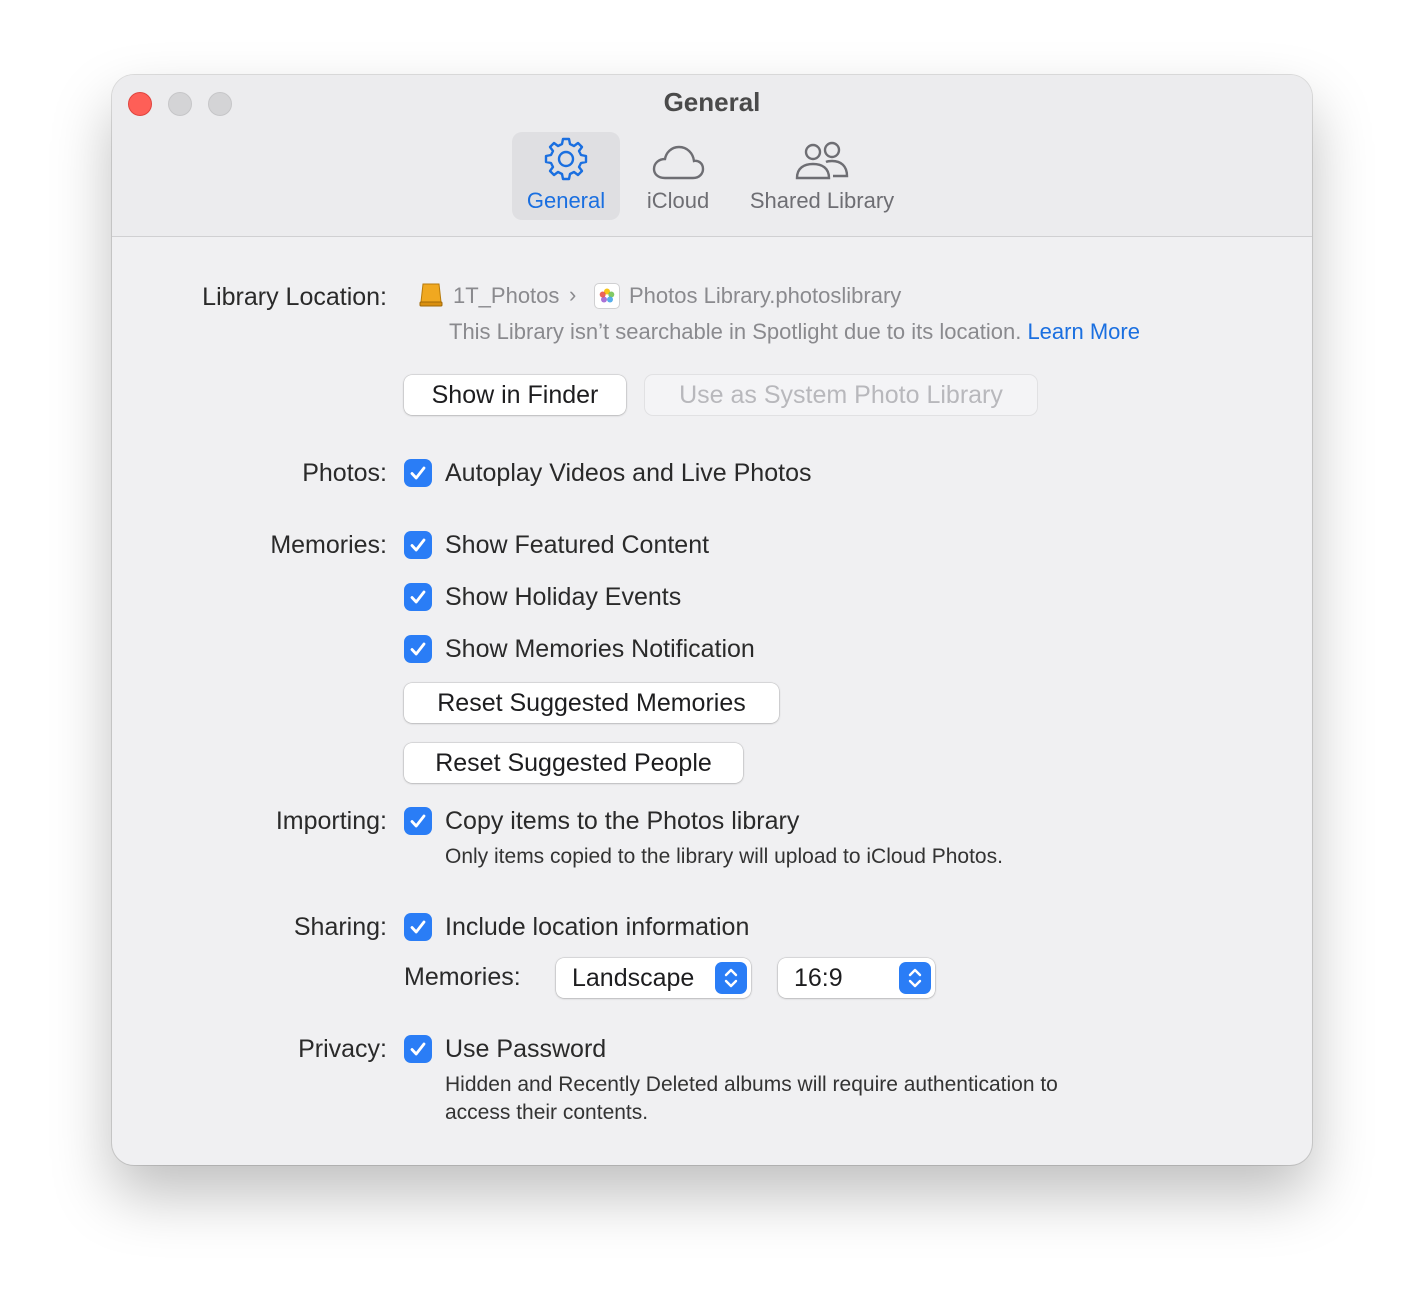 This screenshot has width=1424, height=1314. Describe the element at coordinates (856, 978) in the screenshot. I see `aspect-ratio-select: 16:9` at that location.